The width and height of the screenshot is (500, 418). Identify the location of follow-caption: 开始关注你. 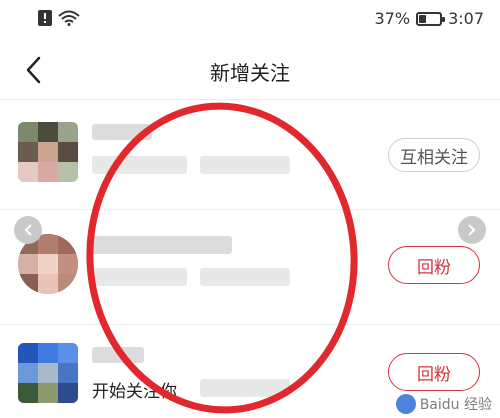
(134, 392).